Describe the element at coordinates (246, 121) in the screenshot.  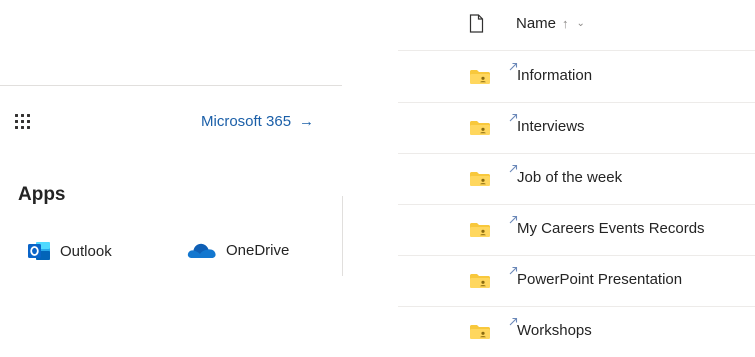
I see `microsoft-365-label: Microsoft 365` at that location.